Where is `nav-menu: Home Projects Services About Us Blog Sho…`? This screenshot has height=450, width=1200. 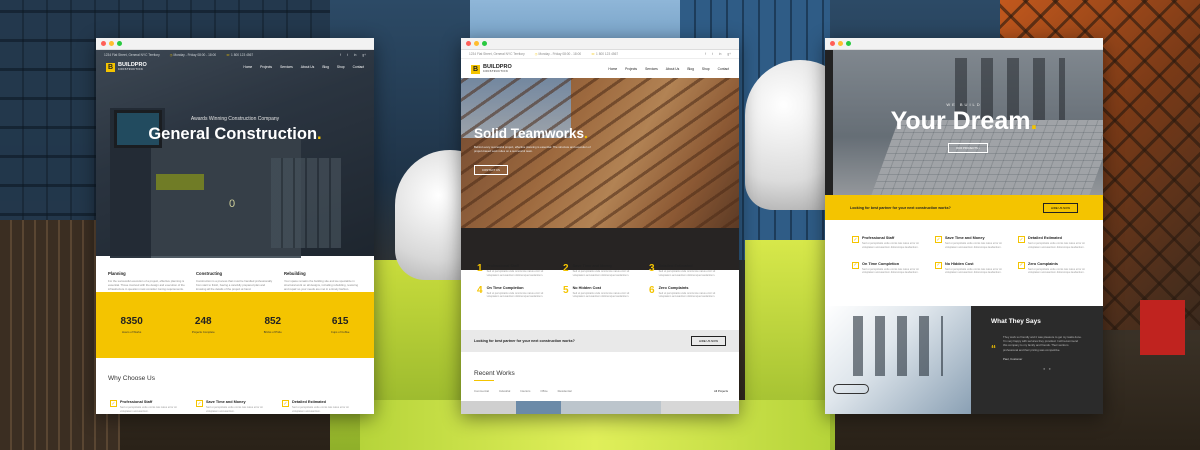
nav-menu: Home Projects Services About Us Blog Sho… is located at coordinates (668, 69).